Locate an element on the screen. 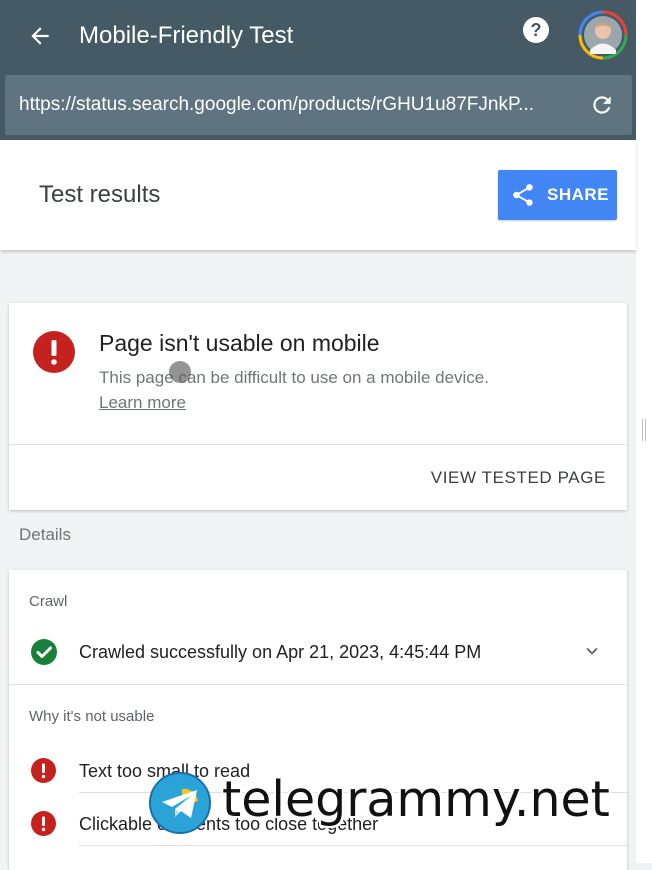  help-circle-icon: ? is located at coordinates (536, 30).